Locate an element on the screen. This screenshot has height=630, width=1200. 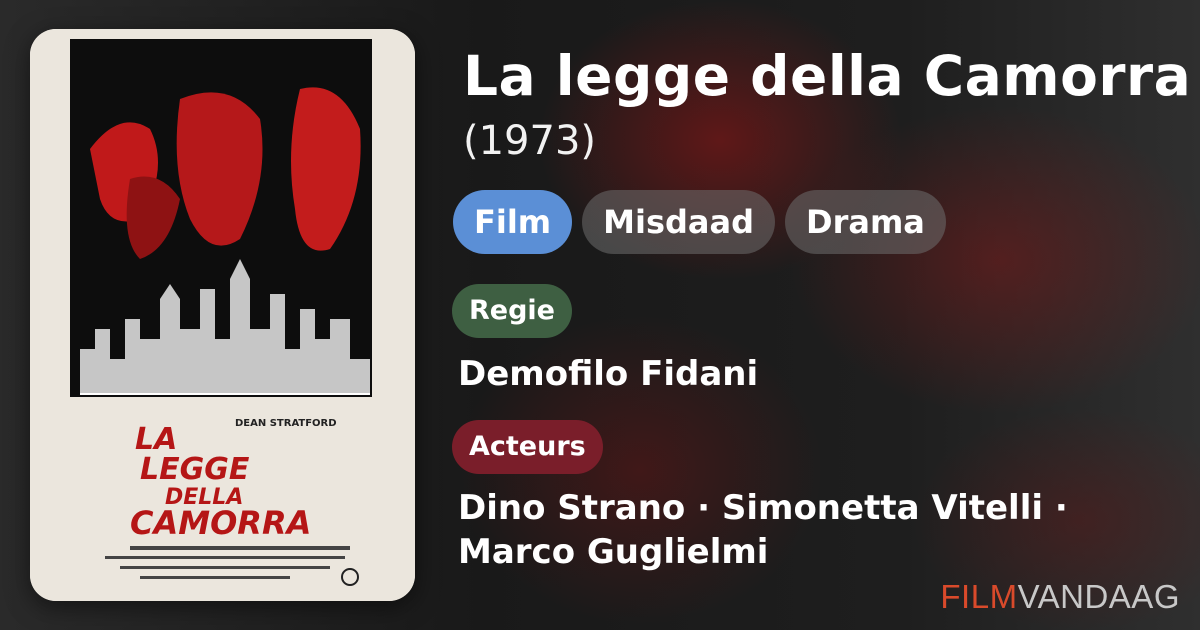
filmvandaag-logo: FILMVANDAAG is located at coordinates (1060, 597).